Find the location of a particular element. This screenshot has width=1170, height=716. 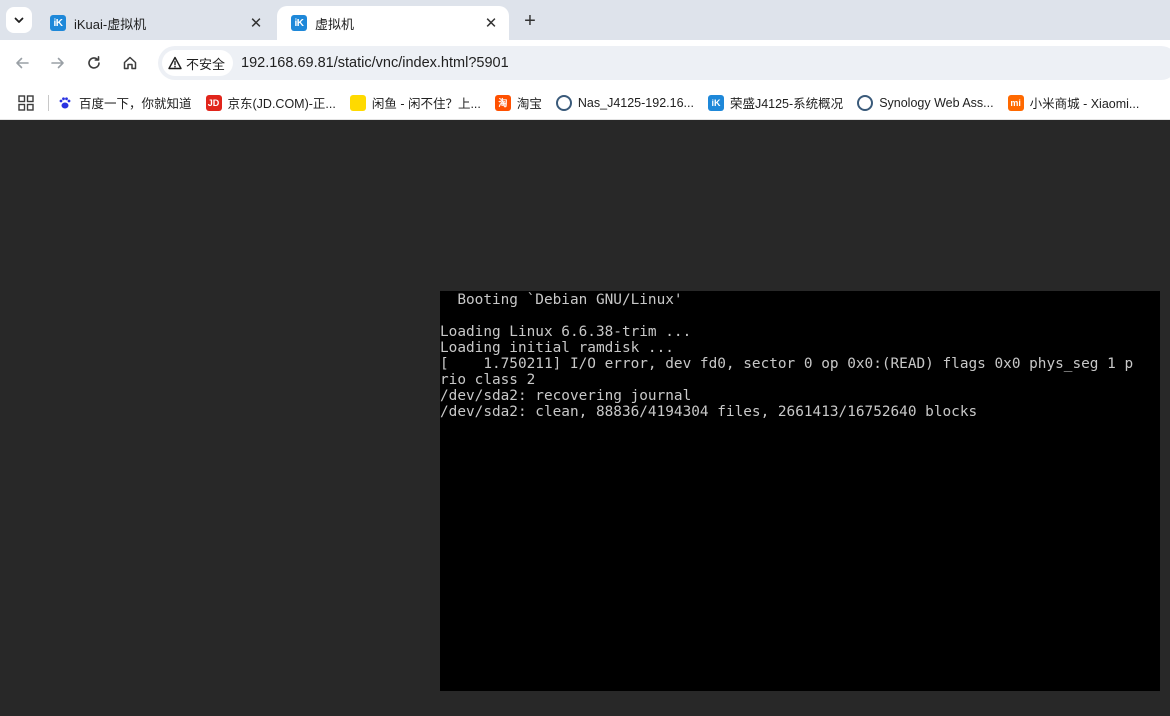

reload-icon is located at coordinates (94, 62).